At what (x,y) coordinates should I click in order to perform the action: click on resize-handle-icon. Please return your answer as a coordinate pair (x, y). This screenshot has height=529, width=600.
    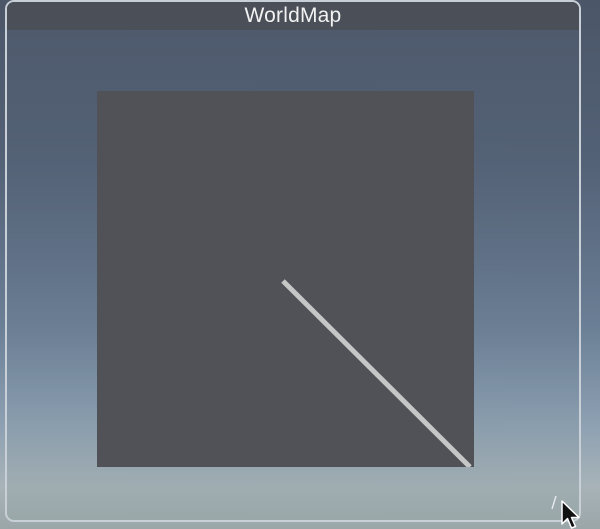
    Looking at the image, I should click on (555, 502).